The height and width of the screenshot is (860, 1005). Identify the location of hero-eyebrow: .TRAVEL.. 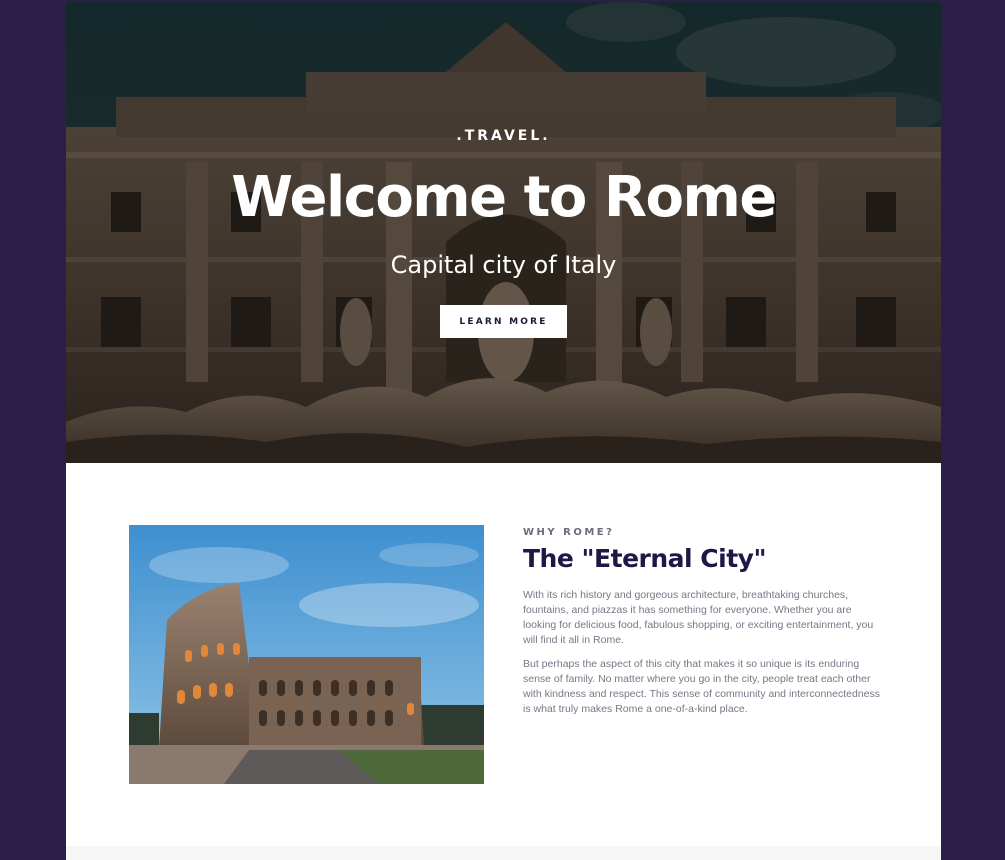
(503, 136).